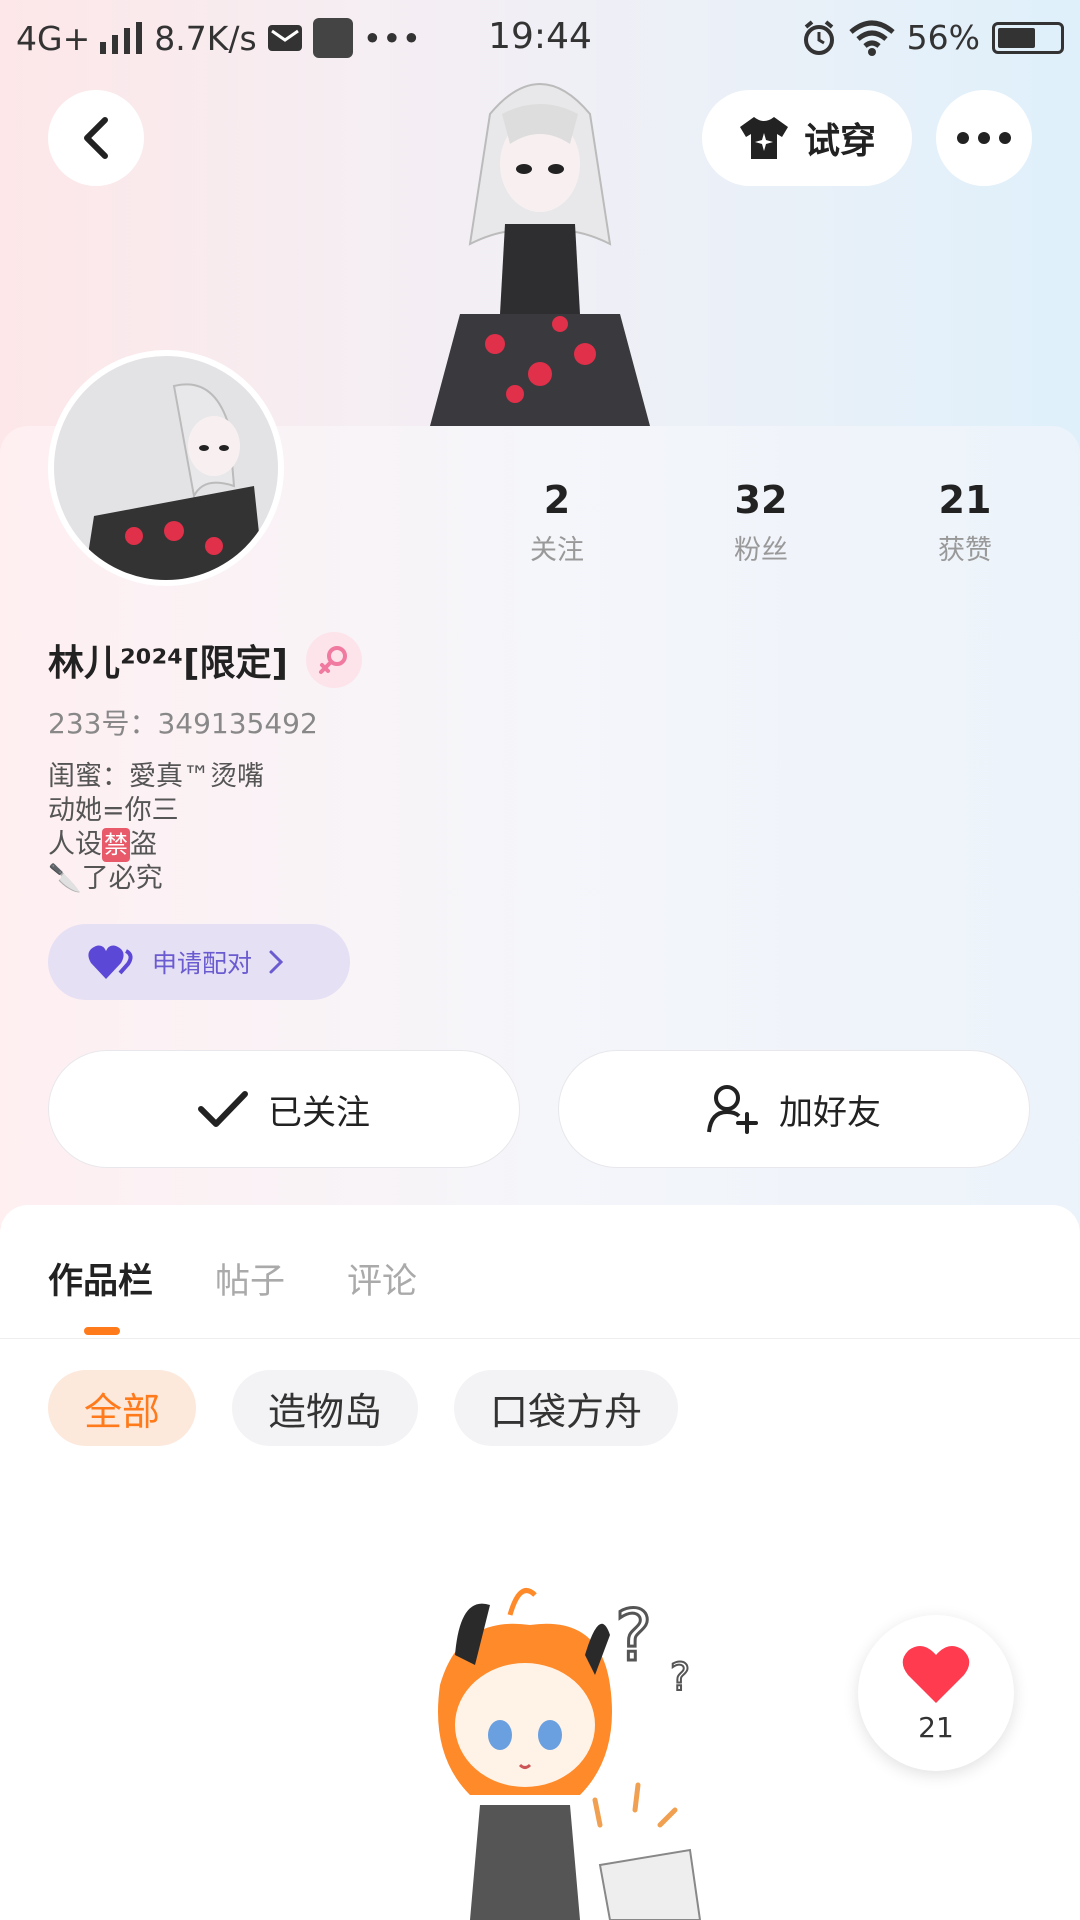 The height and width of the screenshot is (1920, 1080). Describe the element at coordinates (113, 810) in the screenshot. I see `bio-line: 动她=你三` at that location.